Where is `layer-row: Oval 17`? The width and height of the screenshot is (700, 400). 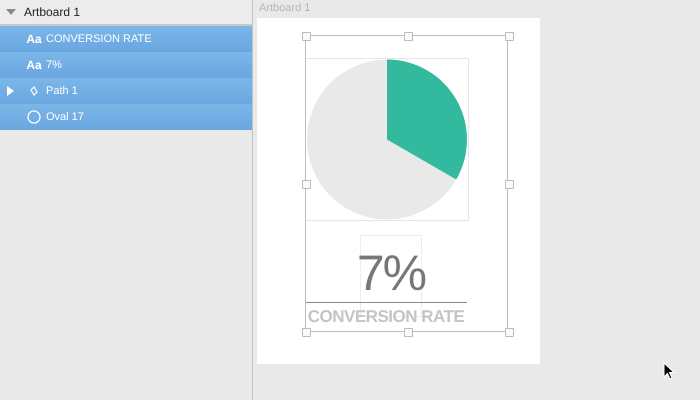 layer-row: Oval 17 is located at coordinates (126, 117).